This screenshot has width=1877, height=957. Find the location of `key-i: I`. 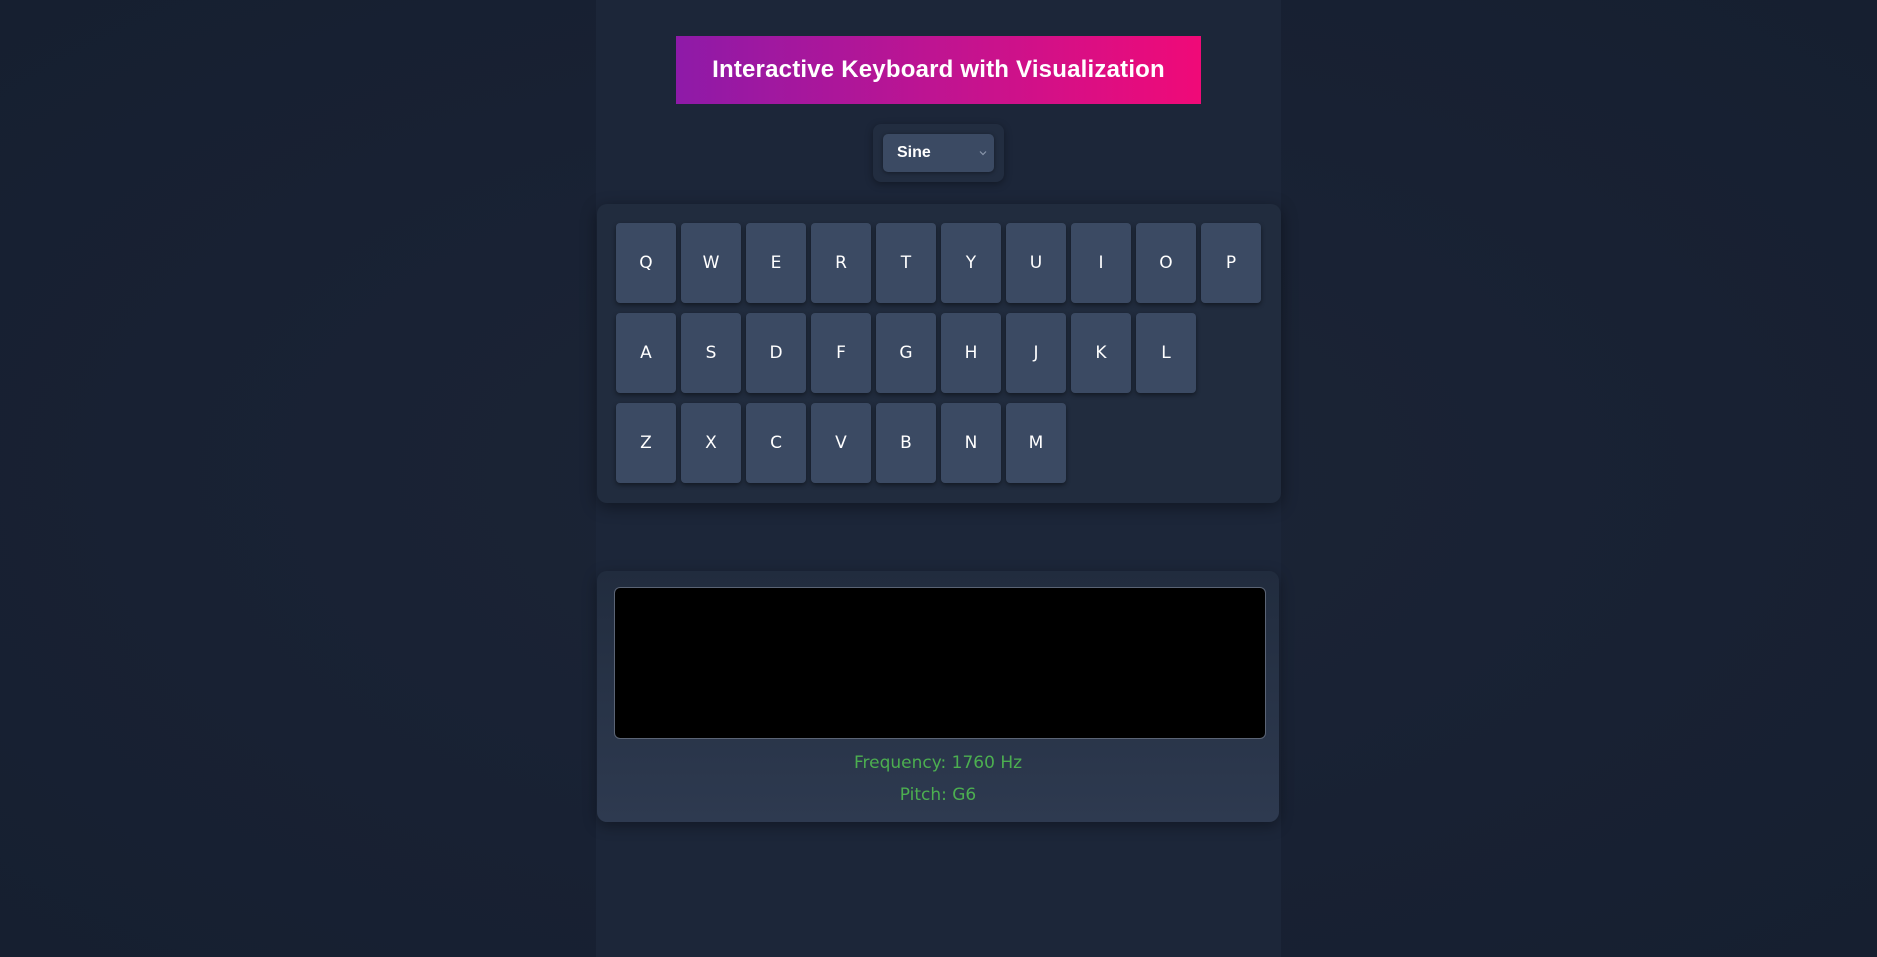

key-i: I is located at coordinates (1101, 263).